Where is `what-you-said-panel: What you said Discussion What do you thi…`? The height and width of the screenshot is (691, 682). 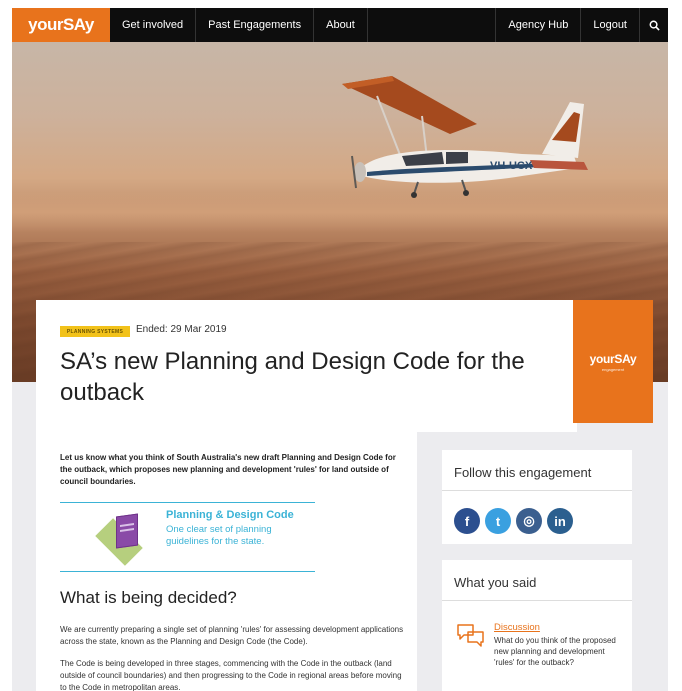 what-you-said-panel: What you said Discussion What do you thi… is located at coordinates (537, 625).